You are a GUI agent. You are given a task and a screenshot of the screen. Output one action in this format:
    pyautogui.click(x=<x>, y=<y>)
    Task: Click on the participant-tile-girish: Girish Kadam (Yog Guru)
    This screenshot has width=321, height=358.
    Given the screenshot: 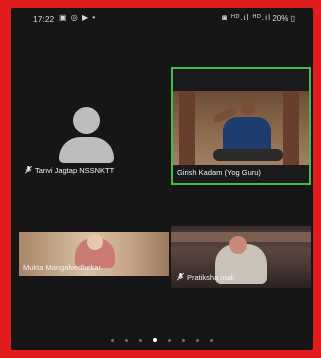 What is the action you would take?
    pyautogui.click(x=241, y=126)
    